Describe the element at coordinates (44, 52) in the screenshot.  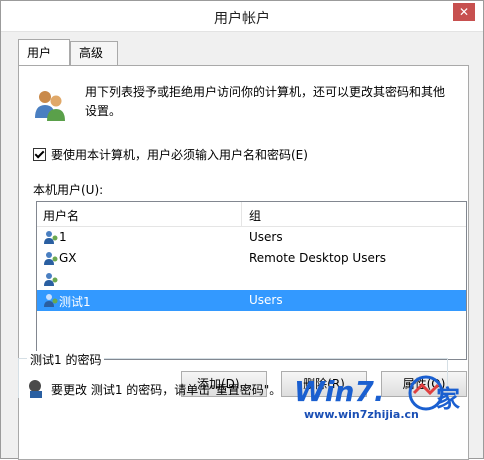
I see `tab-users: 用户` at that location.